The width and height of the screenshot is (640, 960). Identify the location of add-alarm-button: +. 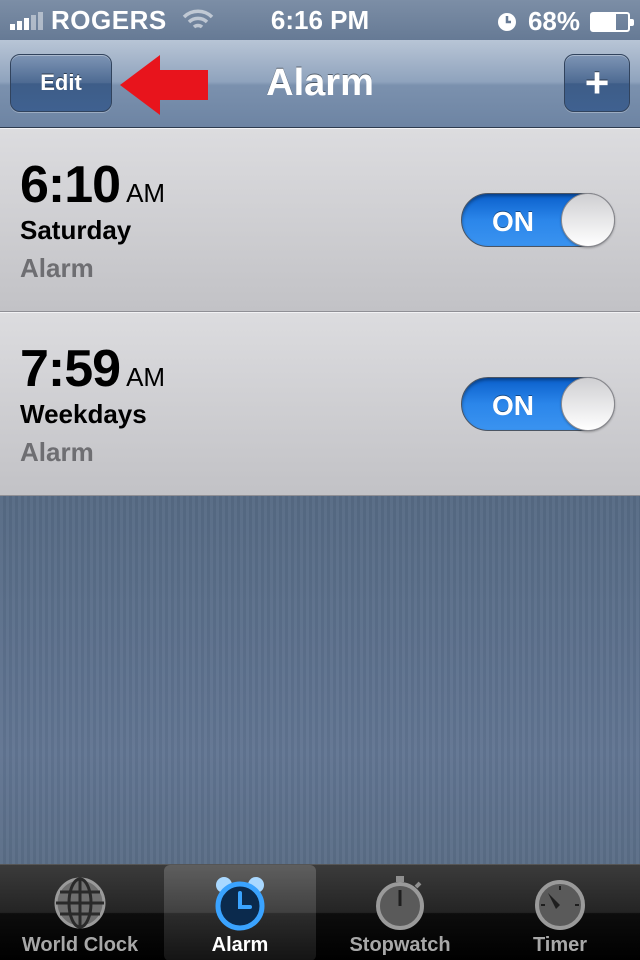
(597, 83).